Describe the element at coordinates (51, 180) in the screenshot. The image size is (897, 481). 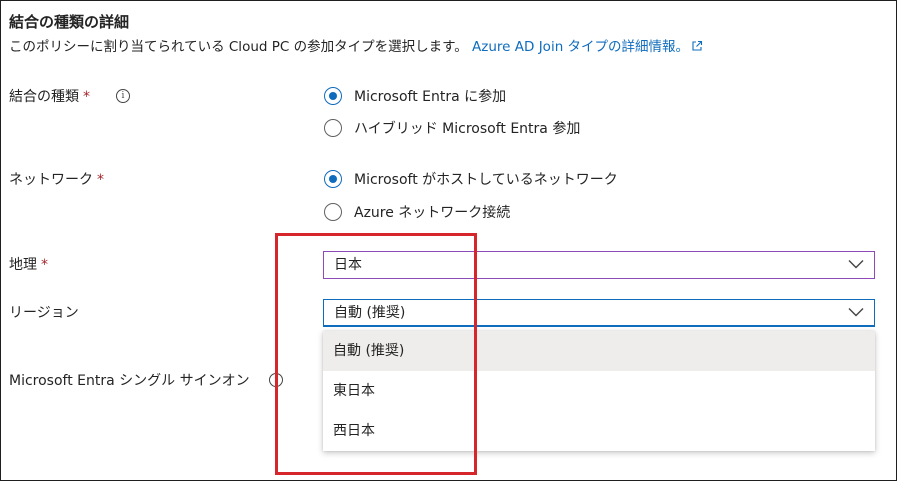
I see `network-label-text: ネットワーク` at that location.